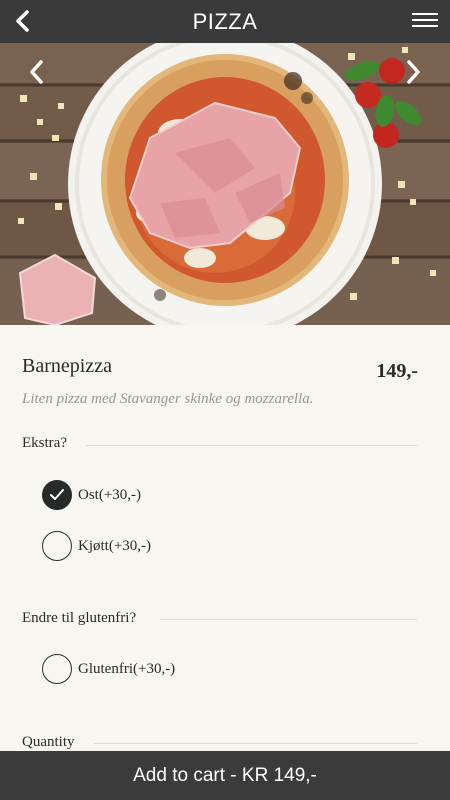 This screenshot has height=800, width=450. Describe the element at coordinates (127, 668) in the screenshot. I see `option-label: Glutenfri(+30,-)` at that location.